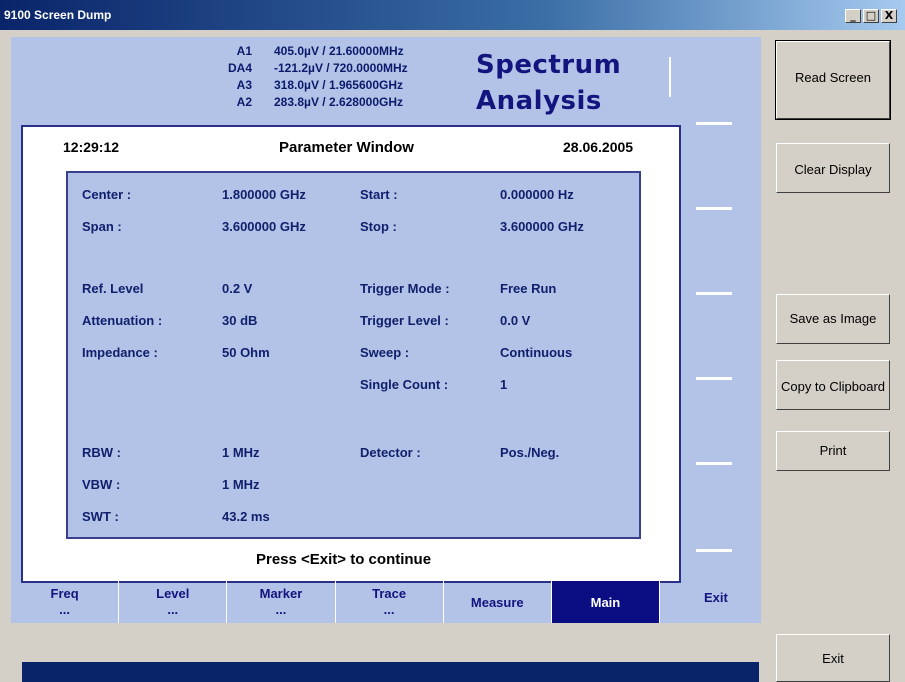 Image resolution: width=905 pixels, height=682 pixels. Describe the element at coordinates (542, 226) in the screenshot. I see `stop-value: 3.600000 GHz` at that location.